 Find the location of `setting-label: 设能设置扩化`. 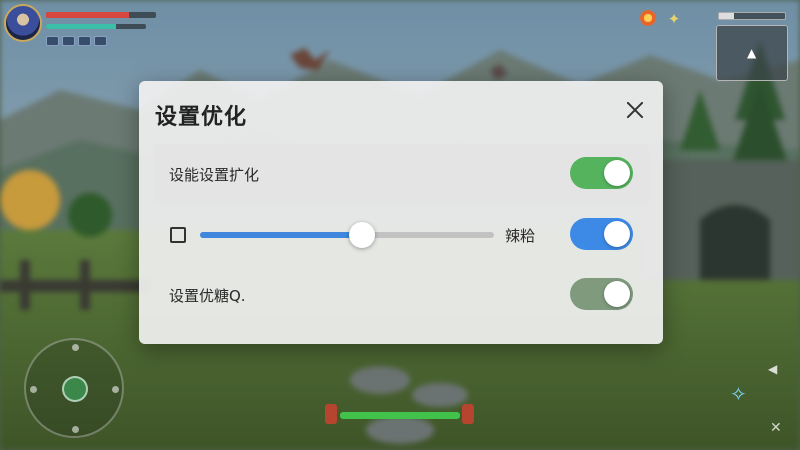

setting-label: 设能设置扩化 is located at coordinates (214, 175).